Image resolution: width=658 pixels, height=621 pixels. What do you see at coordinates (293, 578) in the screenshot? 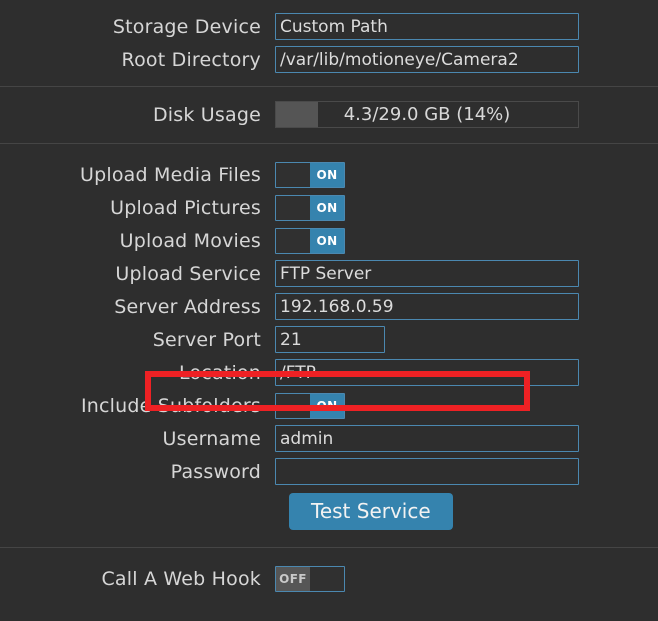
I see `toggle-state-label: OFF` at bounding box center [293, 578].